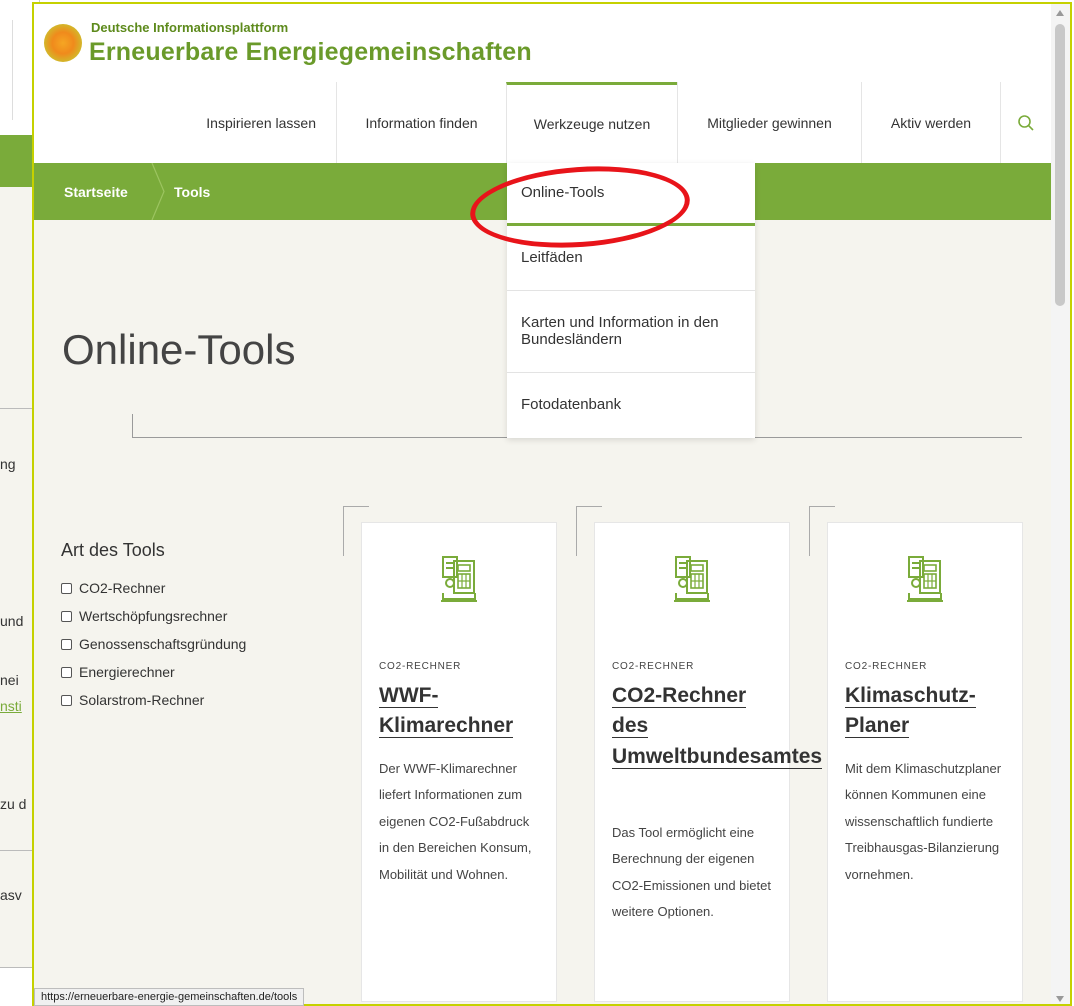  Describe the element at coordinates (96, 191) in the screenshot. I see `breadcrumb-home: Startseite` at that location.